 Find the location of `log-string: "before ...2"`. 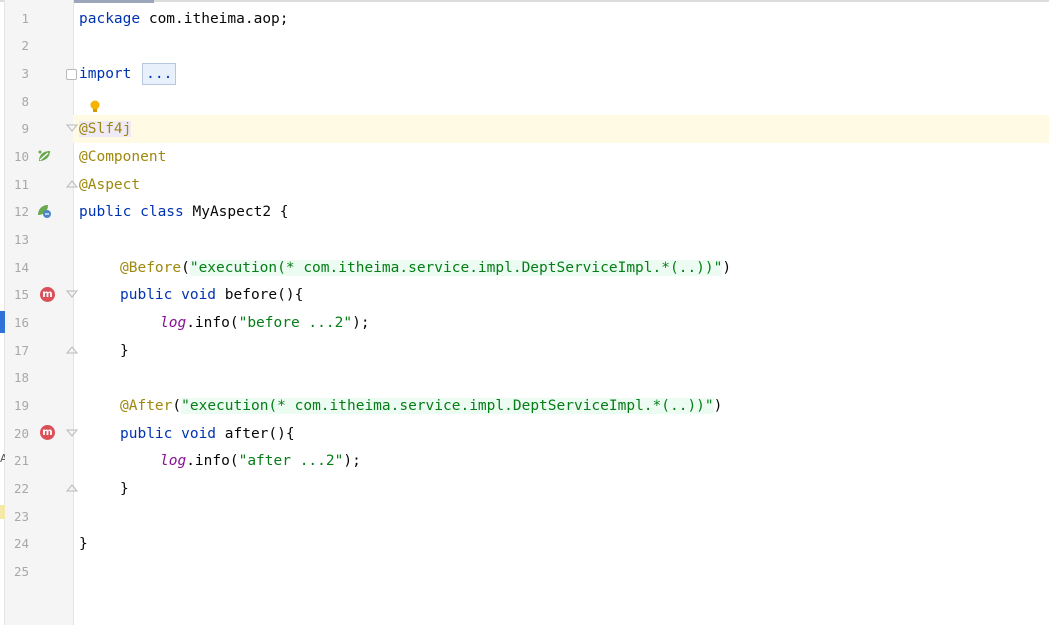

log-string: "before ...2" is located at coordinates (295, 323).